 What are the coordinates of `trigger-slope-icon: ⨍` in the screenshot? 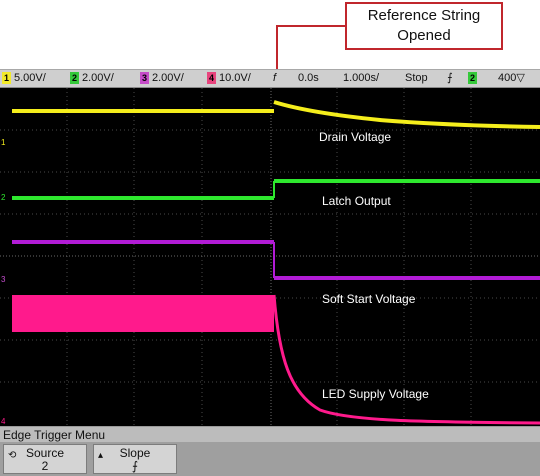 It's located at (450, 78).